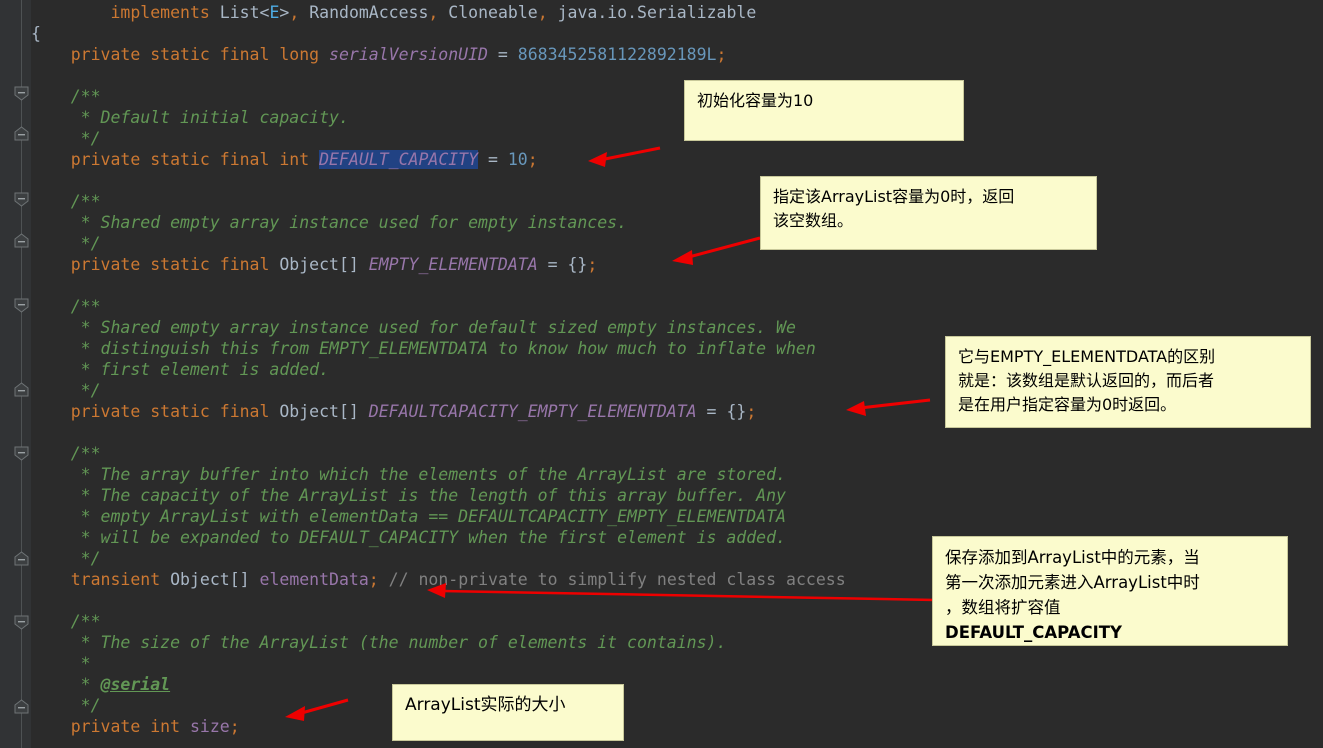 The height and width of the screenshot is (748, 1323). I want to click on note-line: 指定该ArrayList容量为0时，返回, so click(894, 196).